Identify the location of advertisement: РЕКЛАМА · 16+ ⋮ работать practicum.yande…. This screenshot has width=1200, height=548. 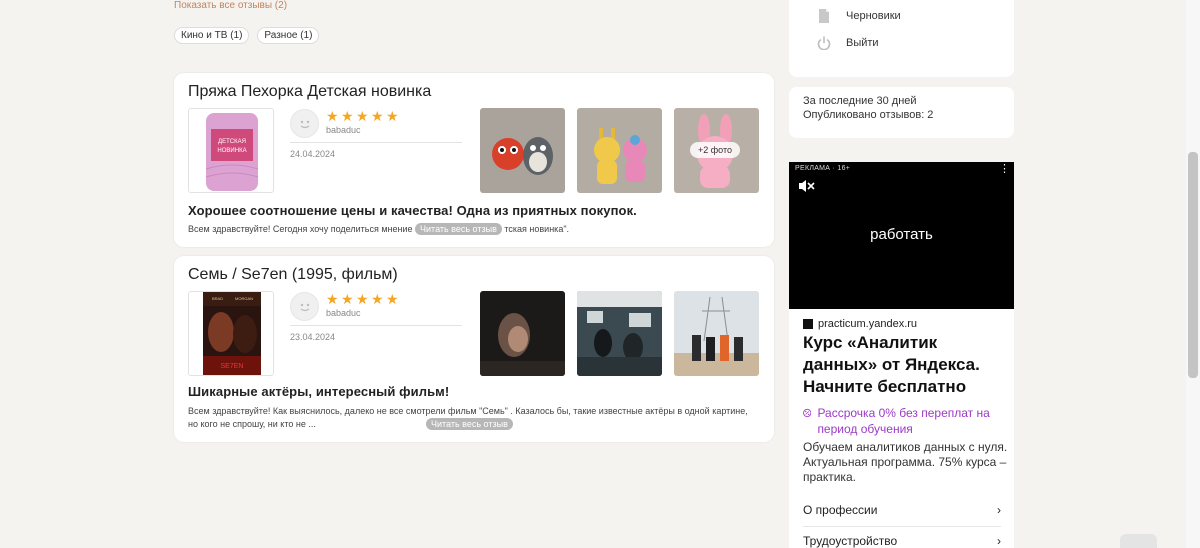
(901, 355).